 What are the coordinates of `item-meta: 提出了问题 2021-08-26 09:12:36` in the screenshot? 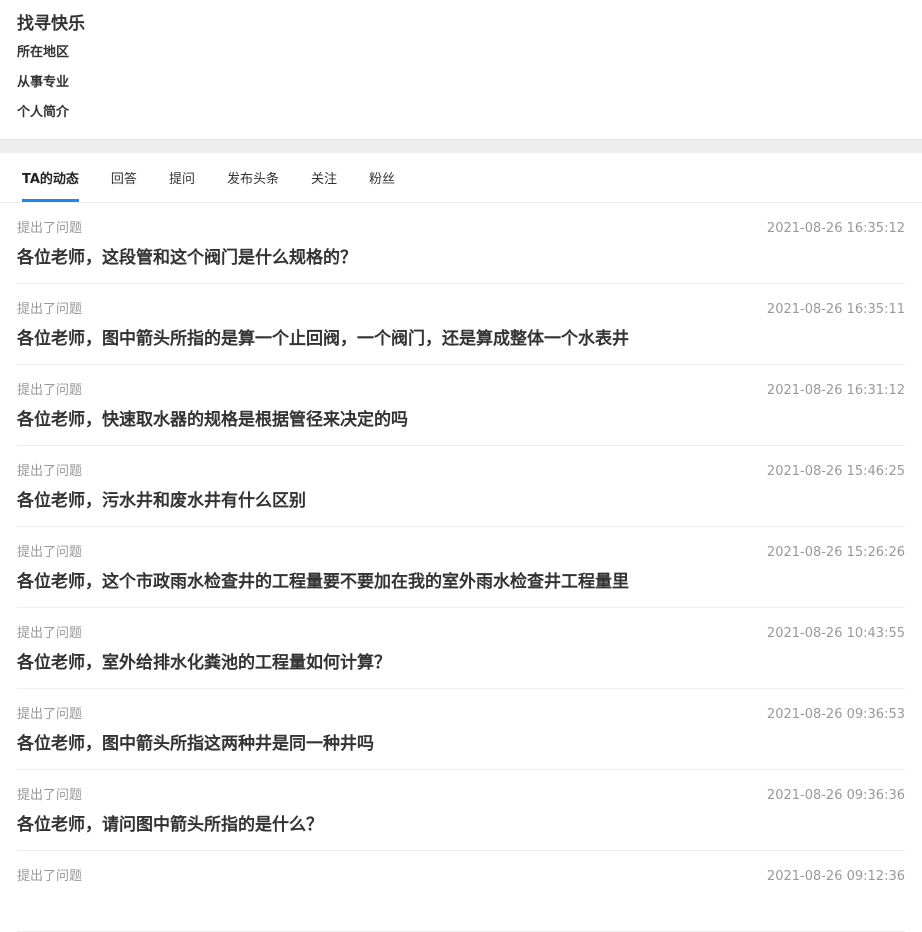 It's located at (461, 868).